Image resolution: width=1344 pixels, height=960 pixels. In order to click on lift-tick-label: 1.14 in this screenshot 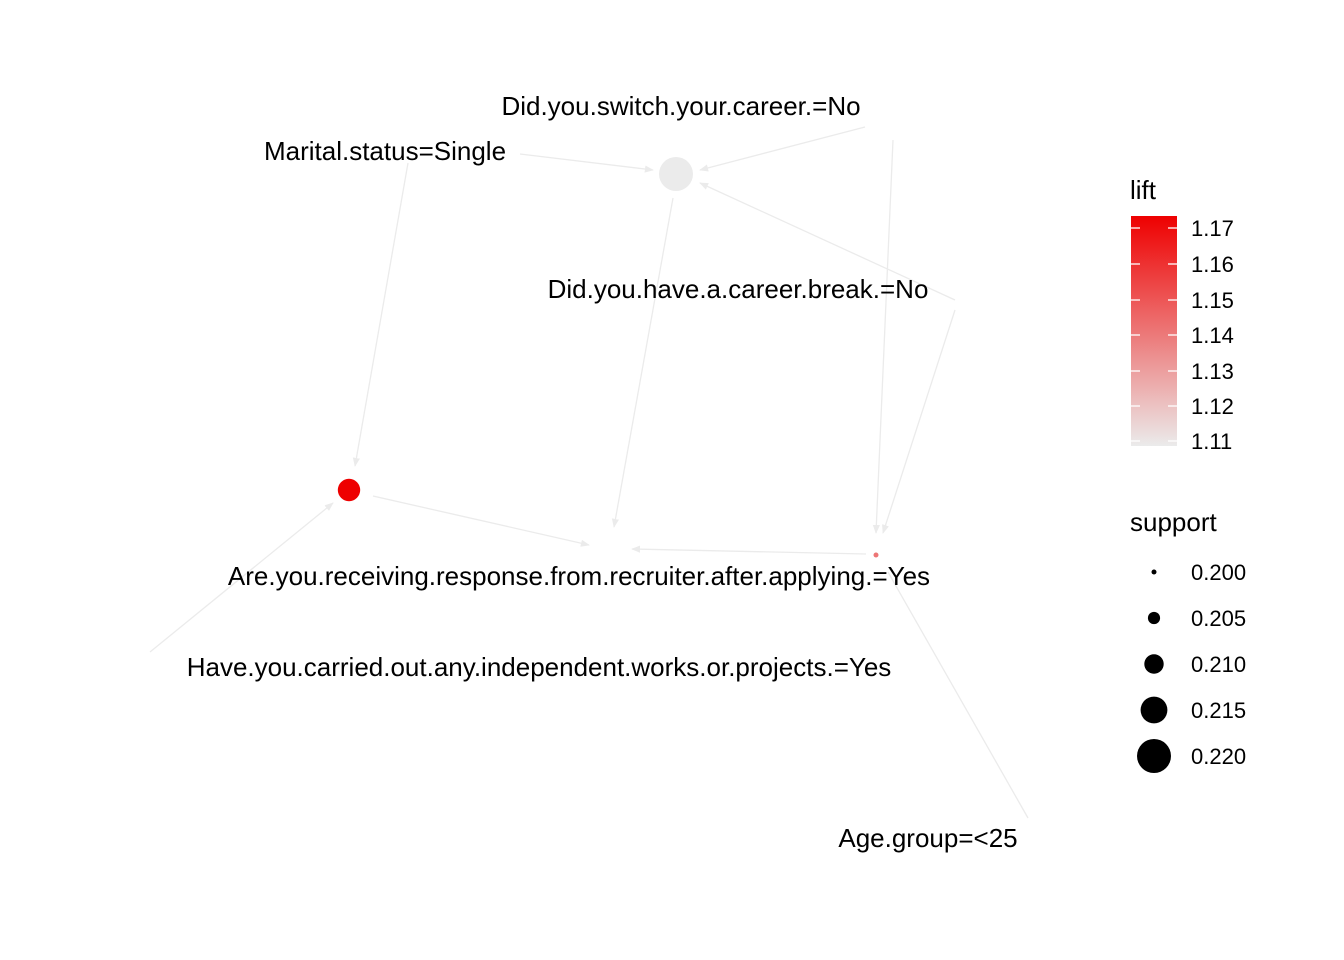, I will do `click(1212, 335)`.